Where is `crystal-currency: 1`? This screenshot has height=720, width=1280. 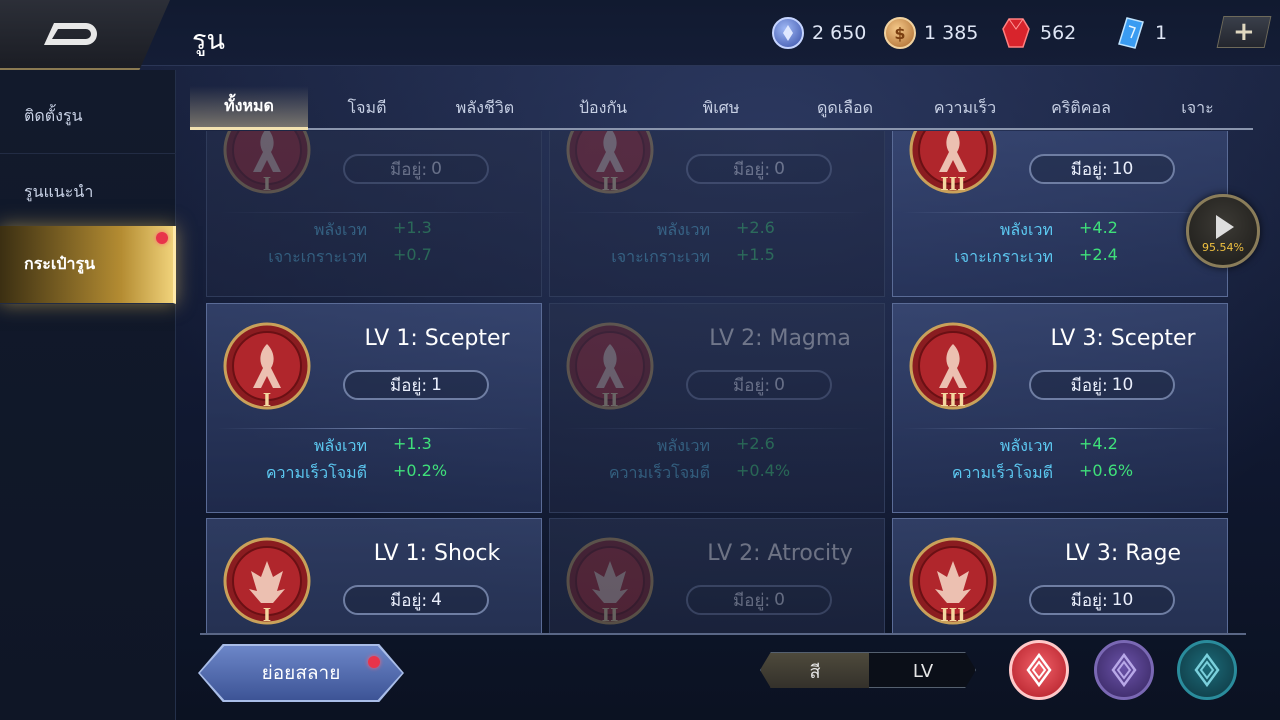 crystal-currency: 1 is located at coordinates (1141, 33).